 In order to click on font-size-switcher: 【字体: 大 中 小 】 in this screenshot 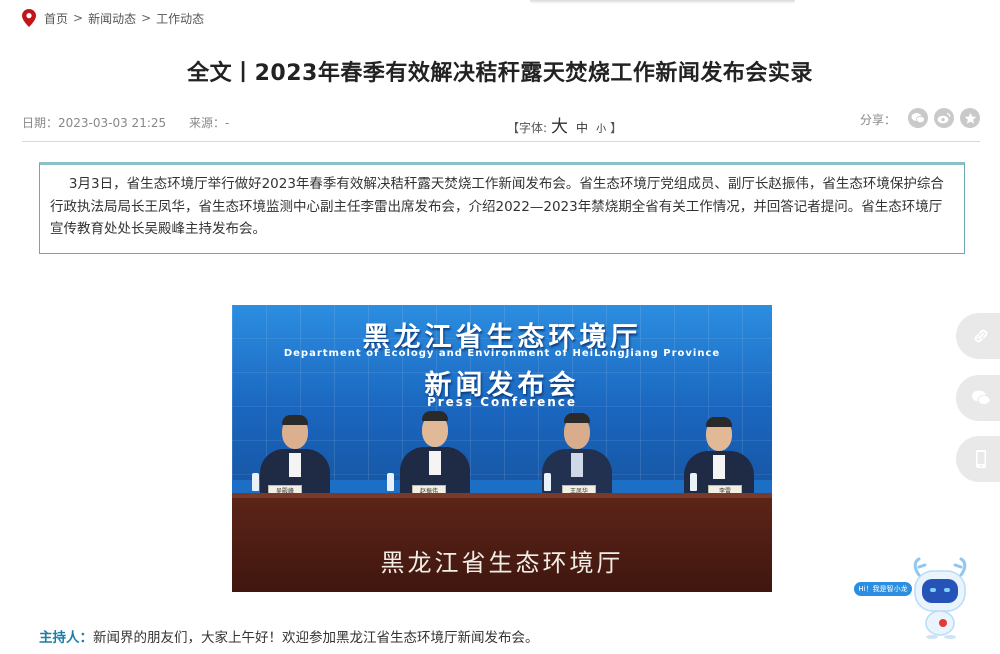, I will do `click(564, 124)`.